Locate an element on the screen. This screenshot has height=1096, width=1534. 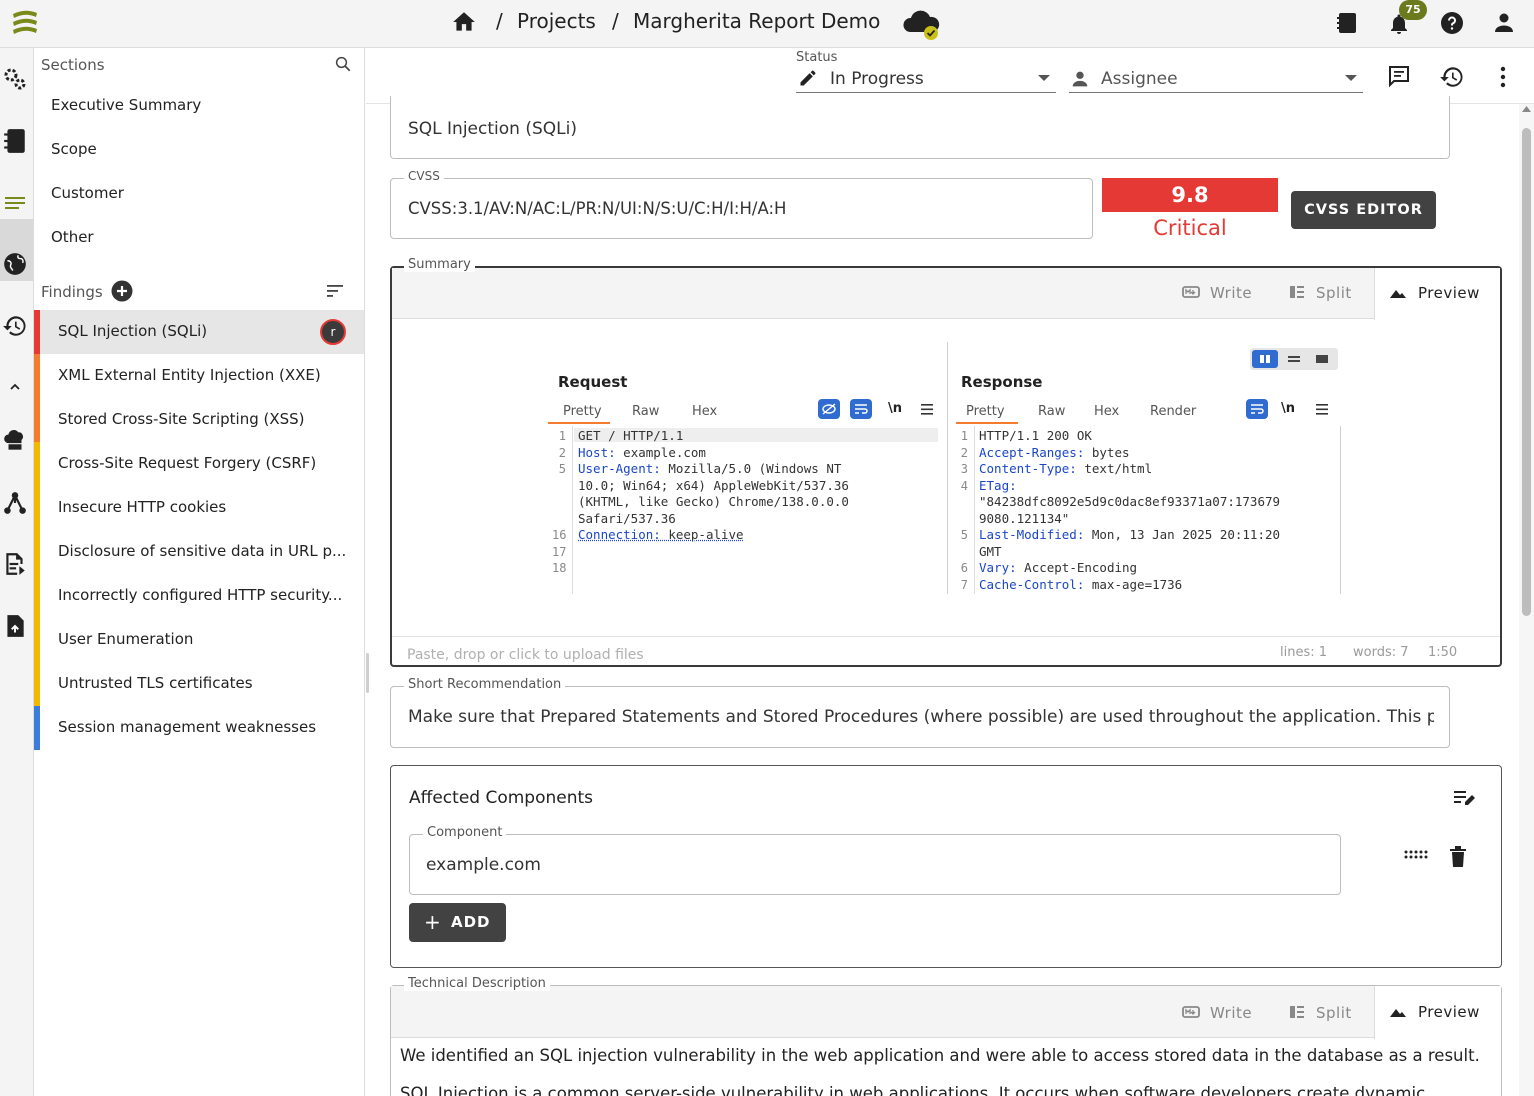
section-item: Executive Summary is located at coordinates (126, 105).